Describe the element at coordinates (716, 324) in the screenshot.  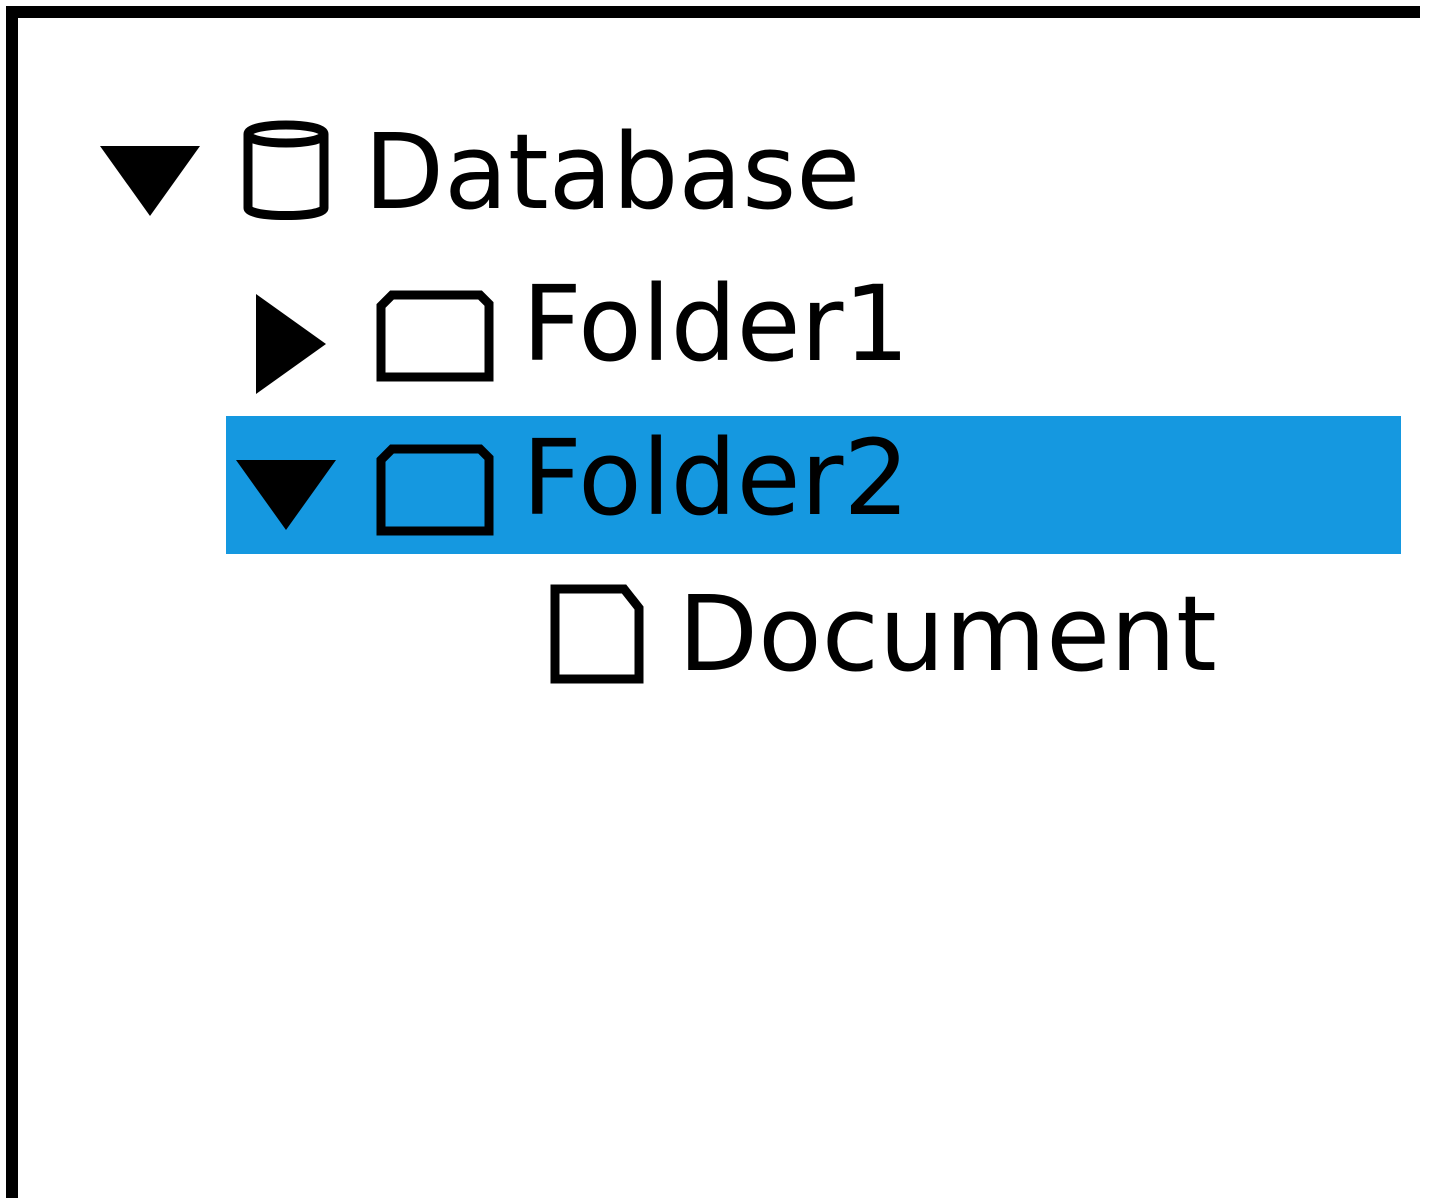
I see `tree-node-label: Folder1` at that location.